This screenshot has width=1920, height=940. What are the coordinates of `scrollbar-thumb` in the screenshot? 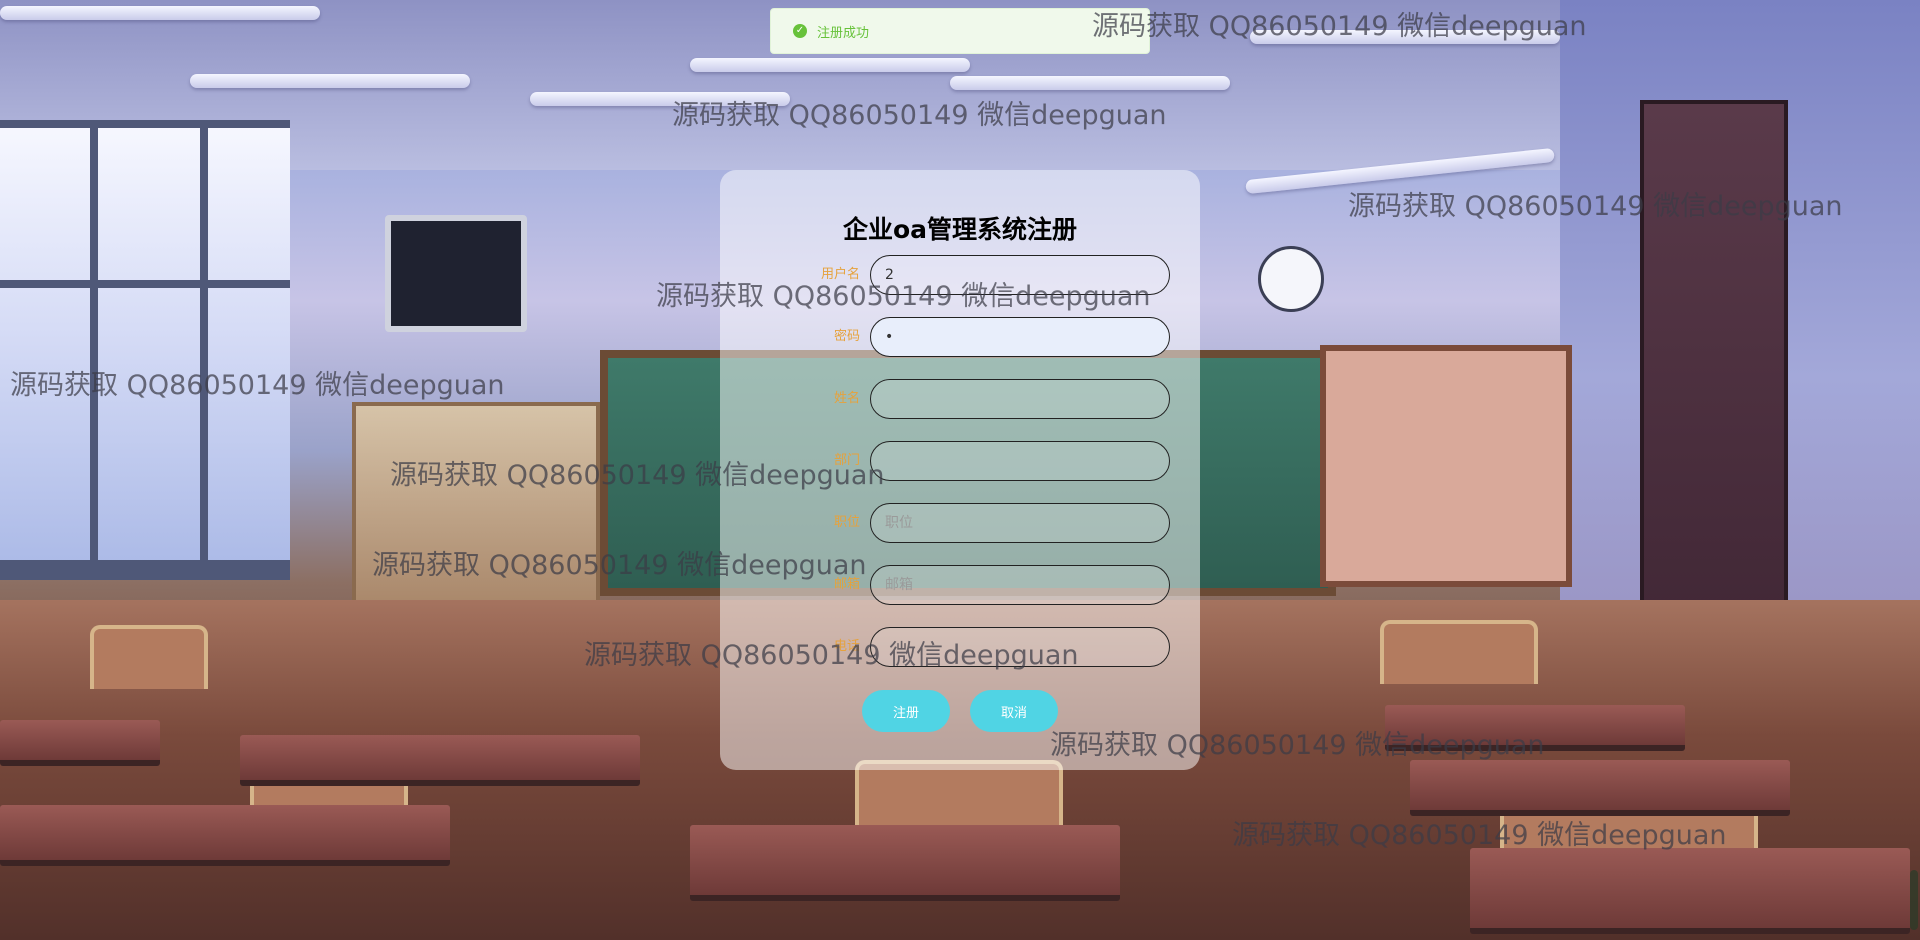 It's located at (1914, 900).